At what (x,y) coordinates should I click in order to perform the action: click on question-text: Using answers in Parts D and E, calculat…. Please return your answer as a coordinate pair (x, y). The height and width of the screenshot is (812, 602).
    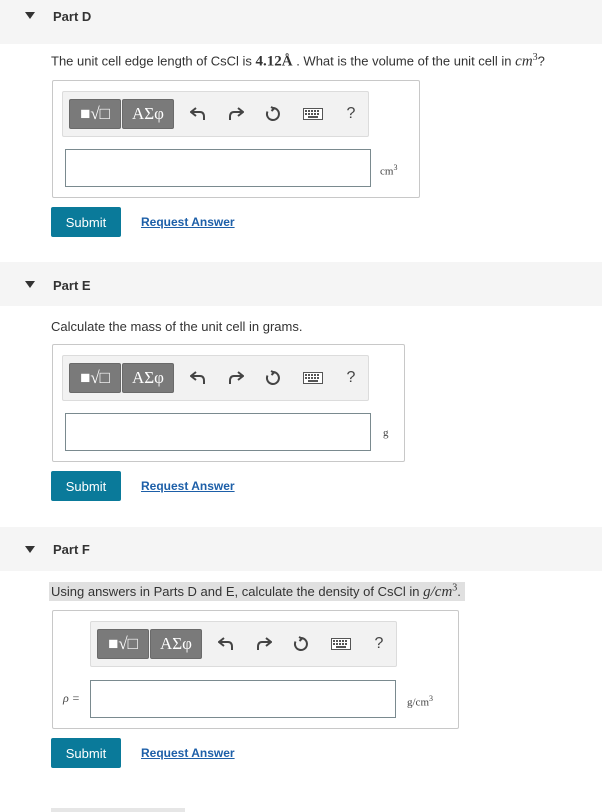
    Looking at the image, I should click on (257, 592).